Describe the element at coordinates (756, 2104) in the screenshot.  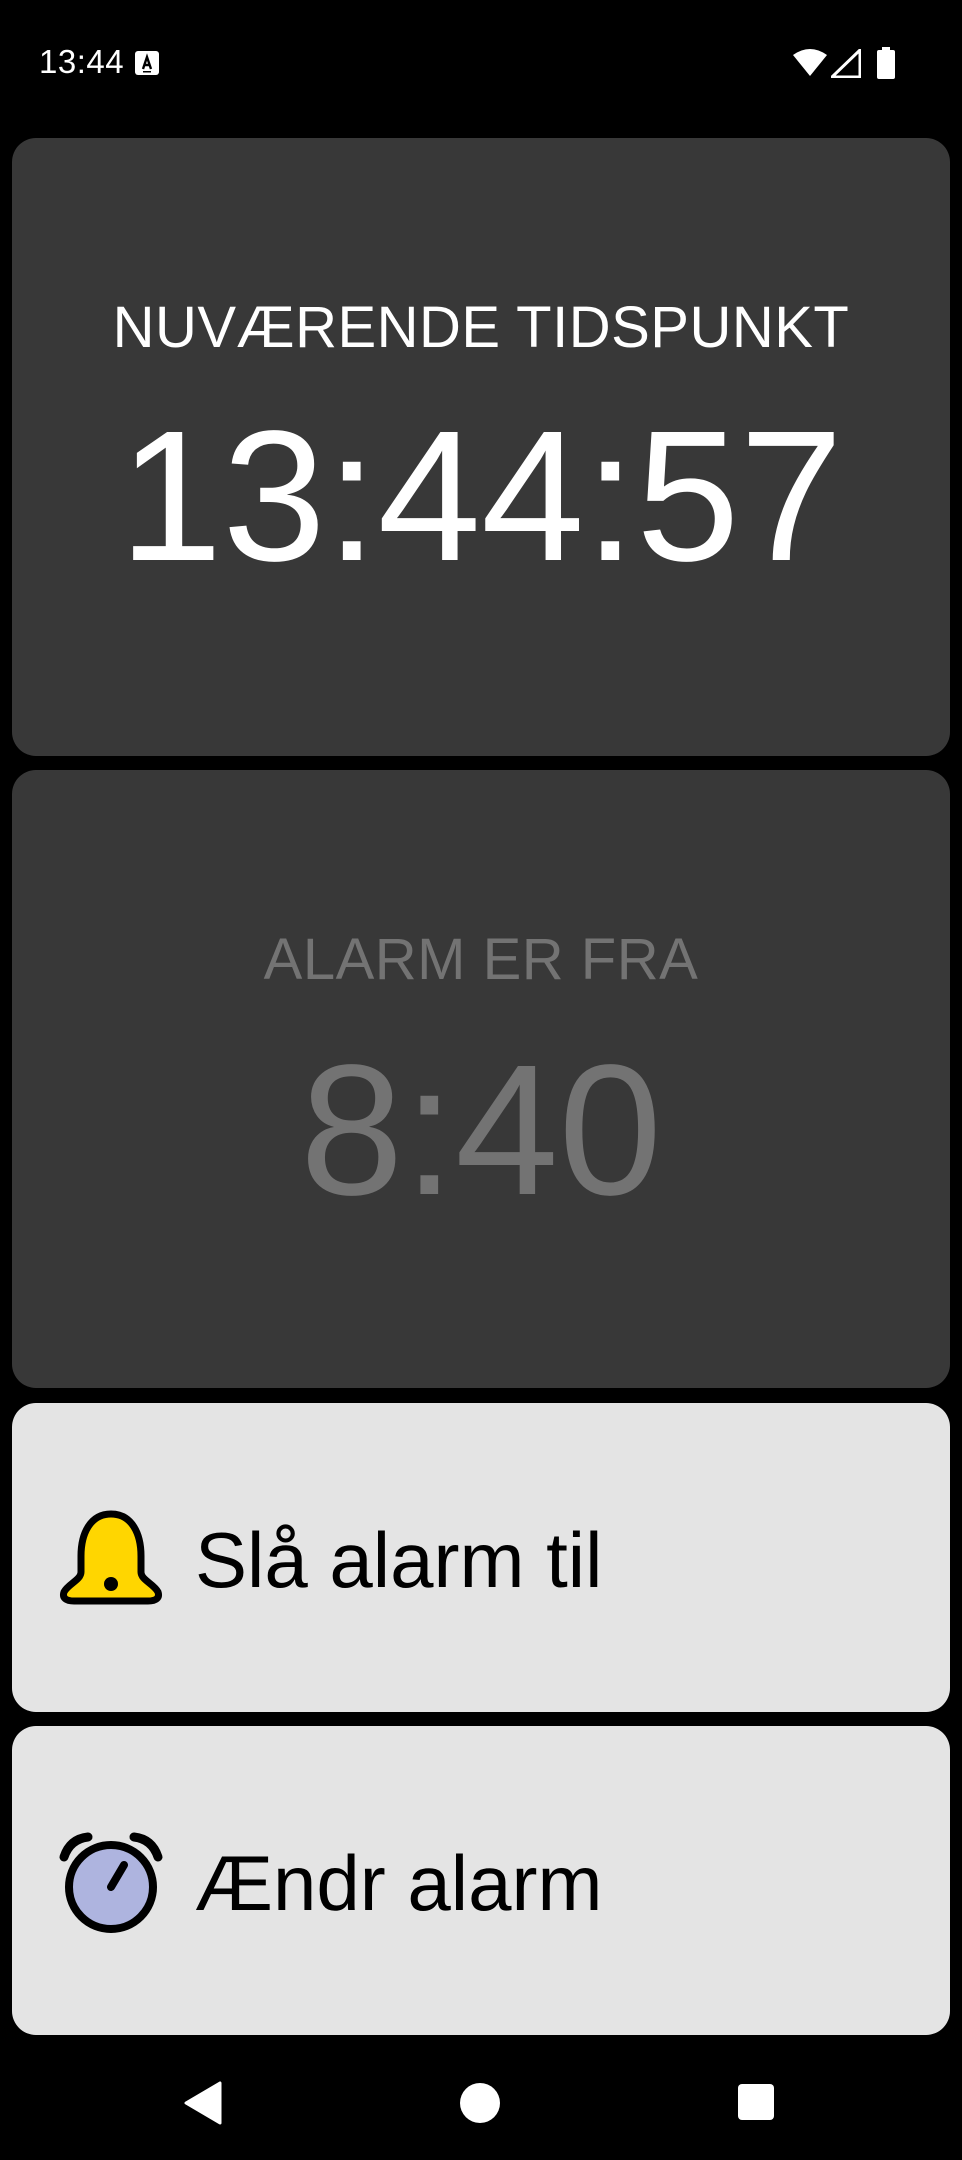
I see `recents-icon` at that location.